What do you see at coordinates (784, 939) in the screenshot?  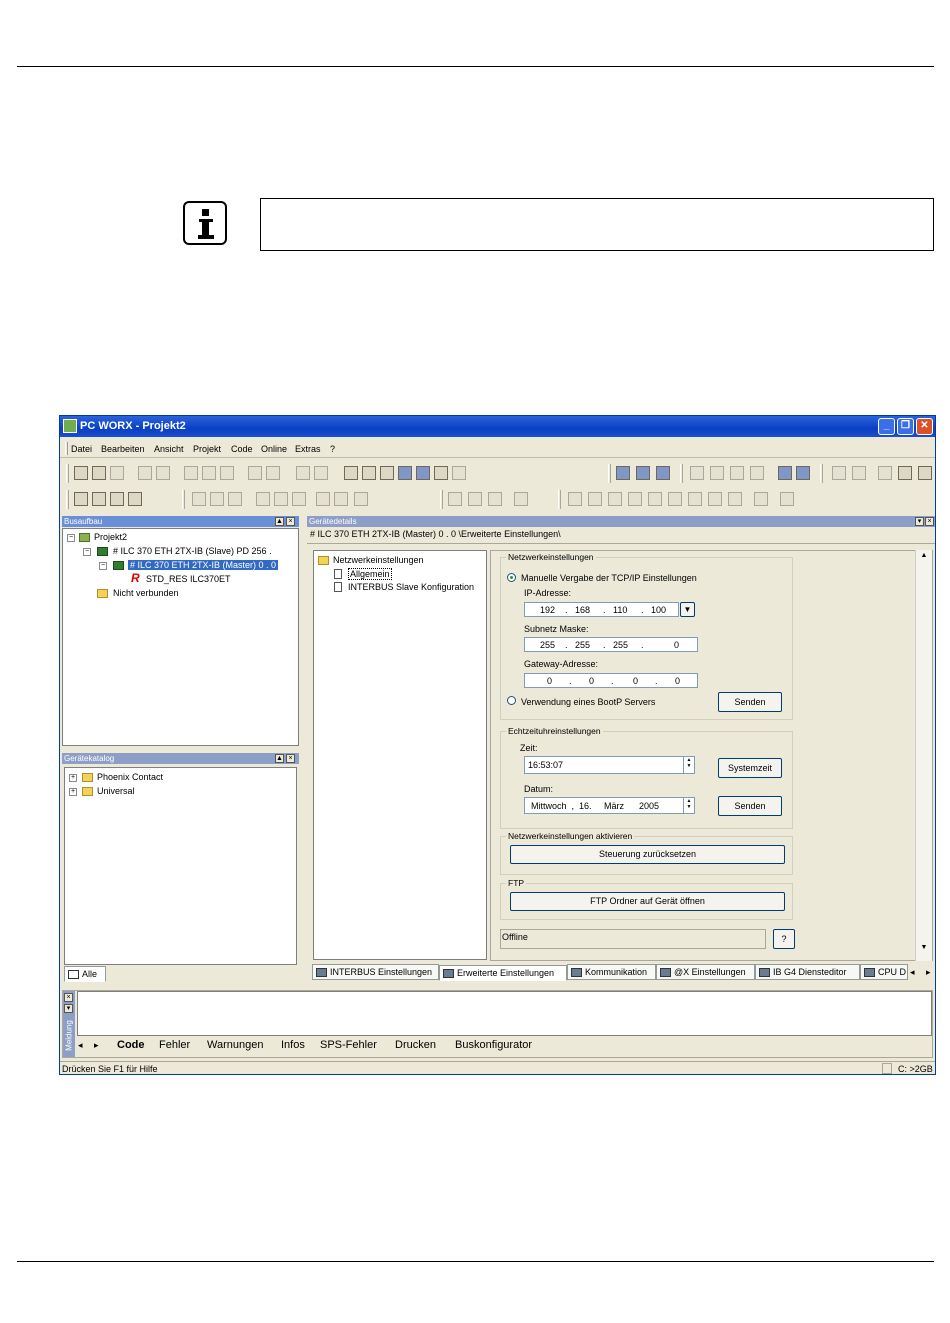 I see `help-button: ?` at bounding box center [784, 939].